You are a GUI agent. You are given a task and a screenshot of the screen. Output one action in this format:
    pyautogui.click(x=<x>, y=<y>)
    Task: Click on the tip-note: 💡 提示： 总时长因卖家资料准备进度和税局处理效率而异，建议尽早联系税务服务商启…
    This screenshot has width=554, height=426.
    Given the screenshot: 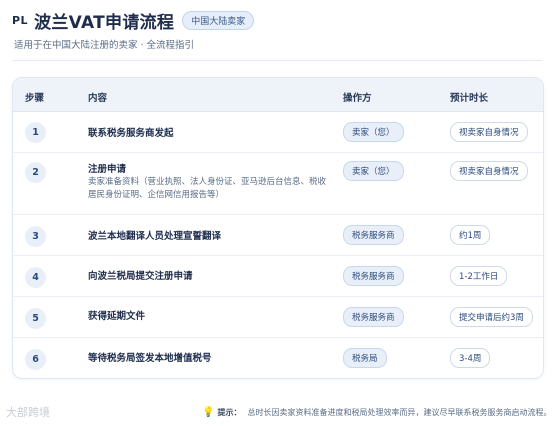 What is the action you would take?
    pyautogui.click(x=376, y=412)
    